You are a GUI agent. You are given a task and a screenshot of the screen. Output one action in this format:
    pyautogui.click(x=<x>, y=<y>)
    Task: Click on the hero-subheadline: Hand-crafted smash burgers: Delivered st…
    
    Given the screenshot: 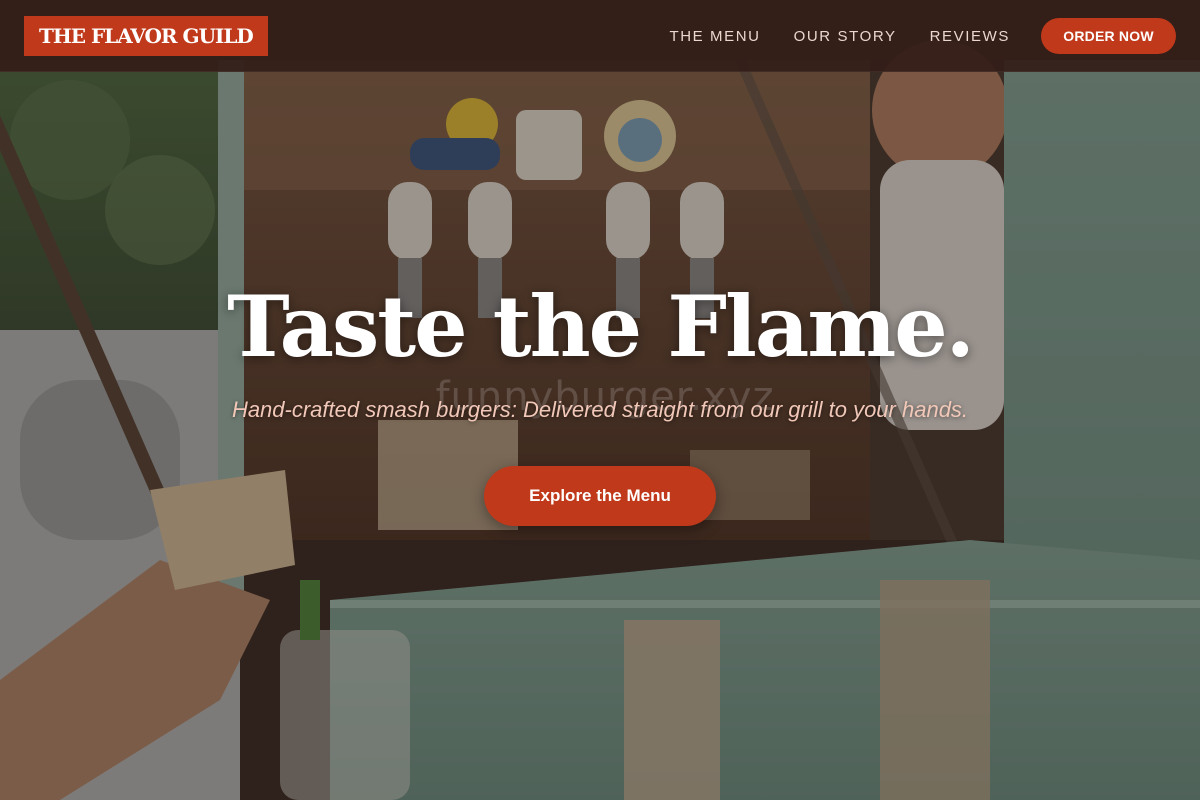 What is the action you would take?
    pyautogui.click(x=600, y=409)
    